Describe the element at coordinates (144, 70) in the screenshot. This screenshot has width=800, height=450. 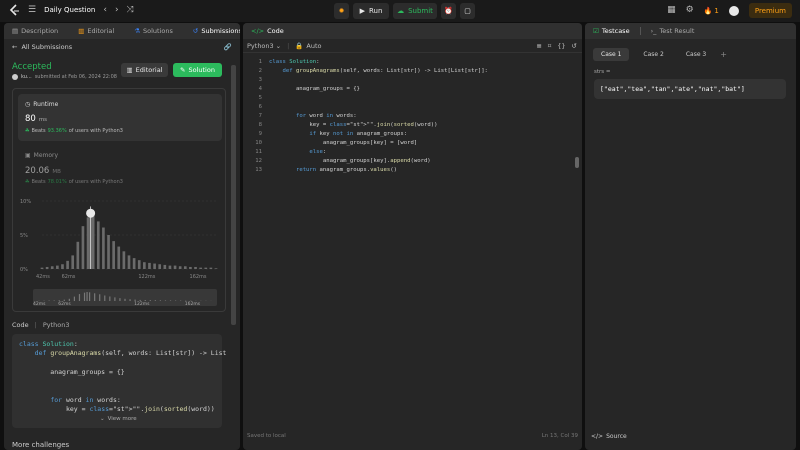
I see `editorial-button: ▥ Editorial` at that location.